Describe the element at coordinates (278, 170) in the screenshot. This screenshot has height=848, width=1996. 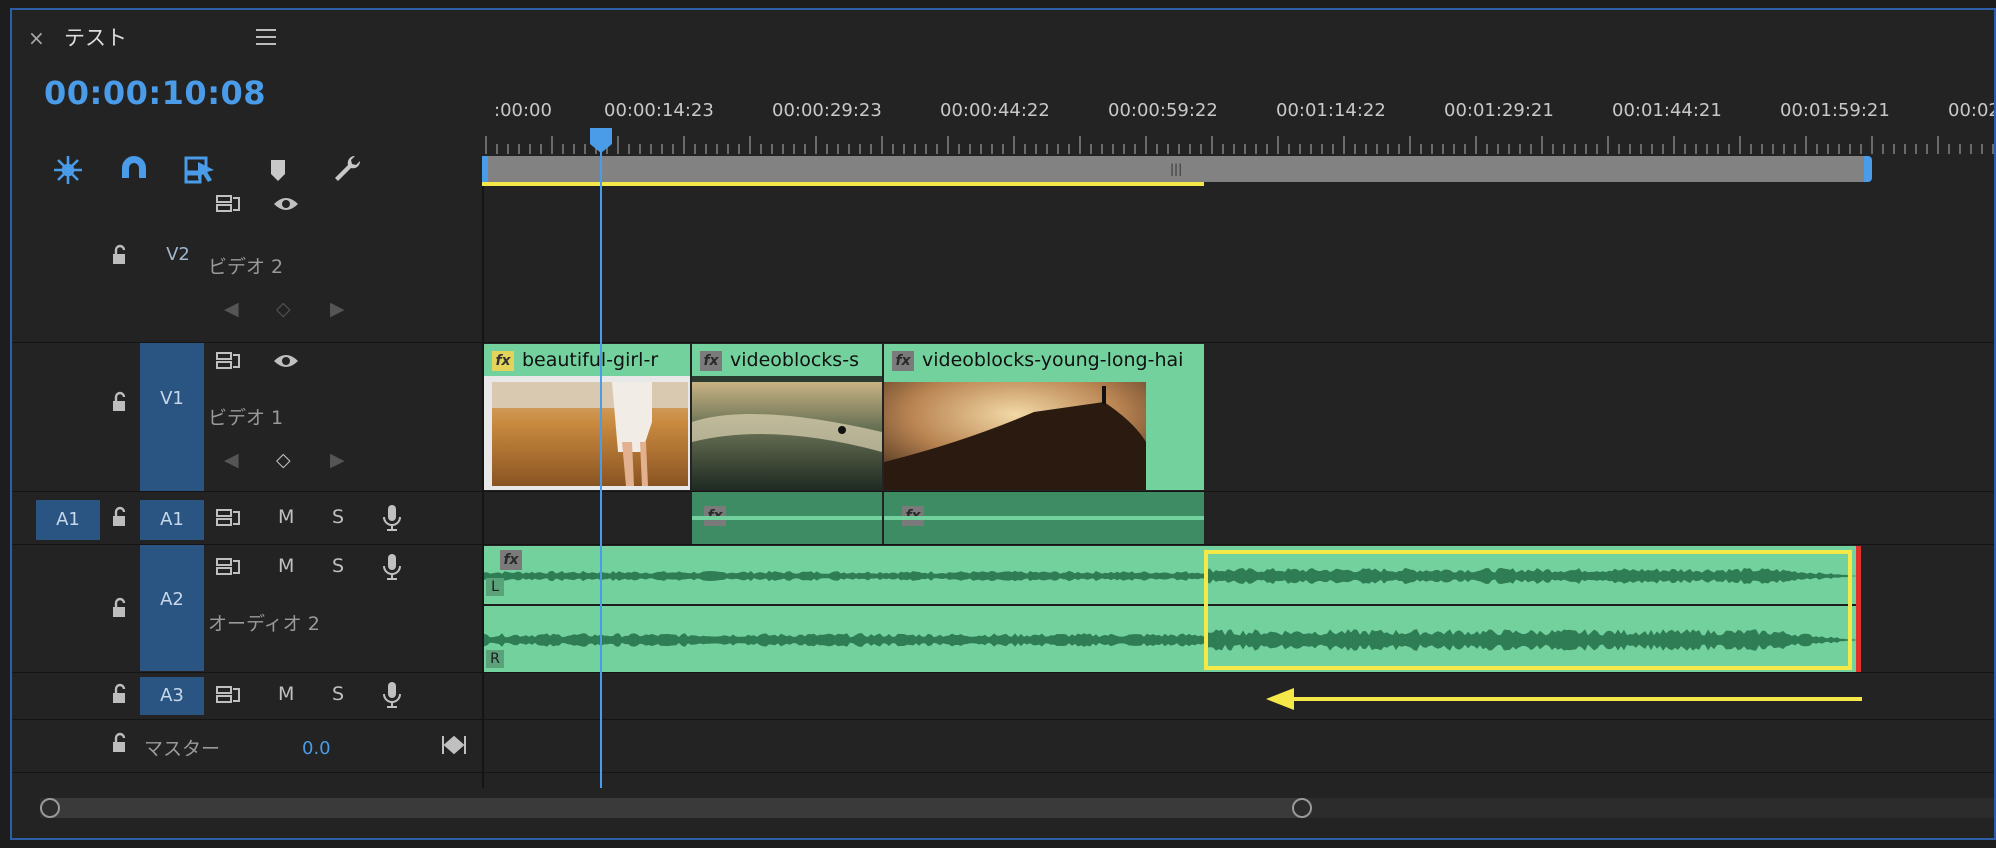
I see `add-marker-icon` at that location.